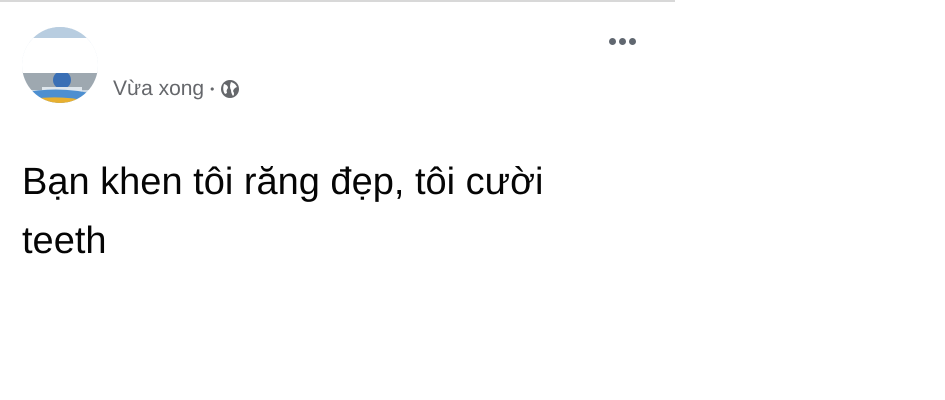 This screenshot has width=945, height=400. I want to click on globe-icon, so click(230, 89).